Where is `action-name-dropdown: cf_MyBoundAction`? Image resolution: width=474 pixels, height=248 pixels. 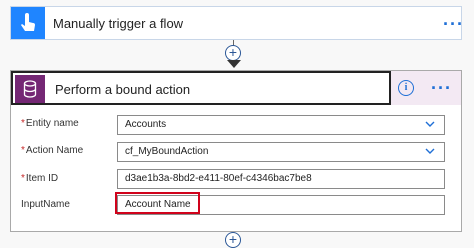
action-name-dropdown: cf_MyBoundAction is located at coordinates (281, 152).